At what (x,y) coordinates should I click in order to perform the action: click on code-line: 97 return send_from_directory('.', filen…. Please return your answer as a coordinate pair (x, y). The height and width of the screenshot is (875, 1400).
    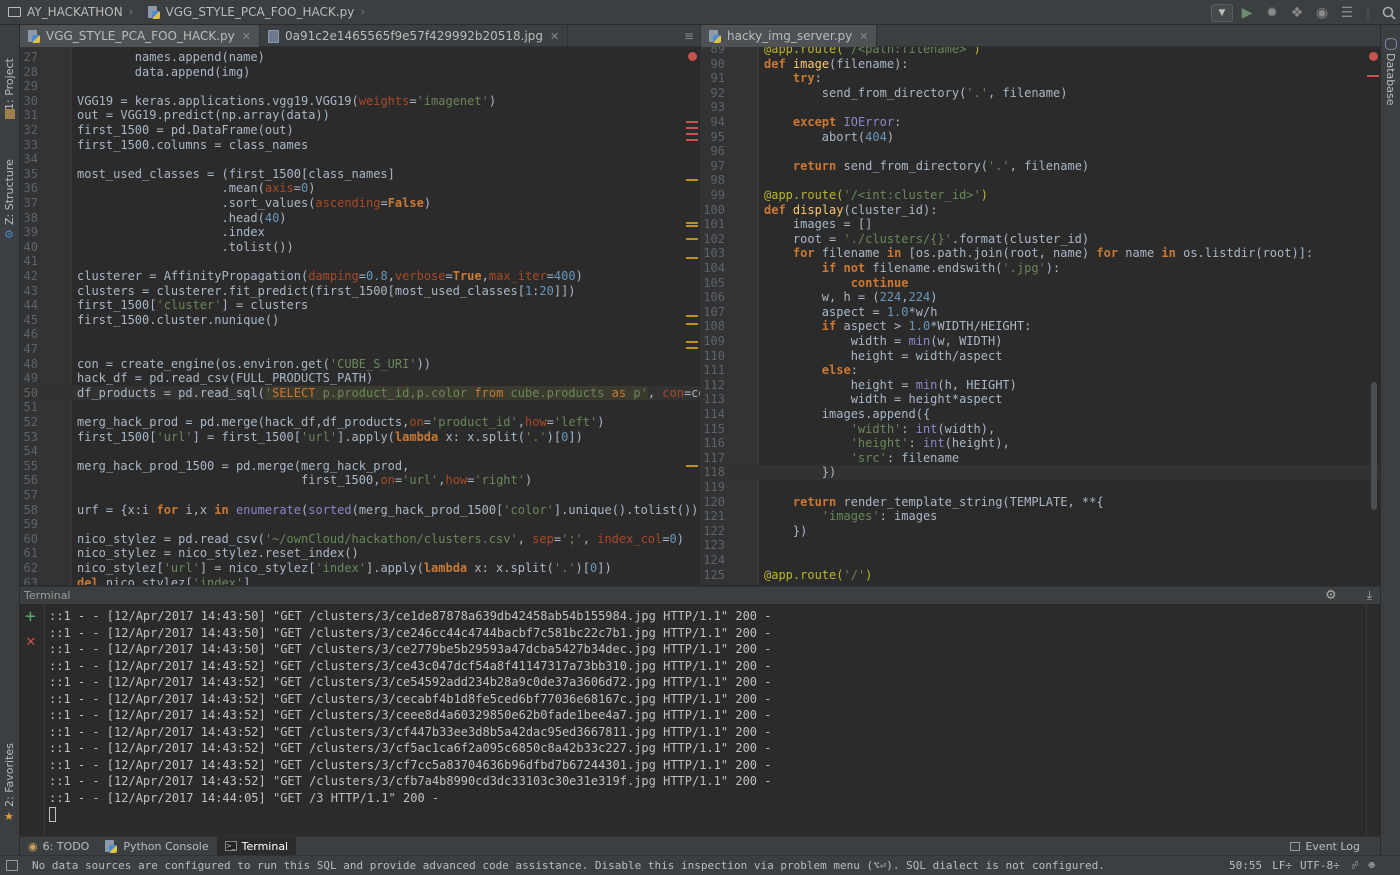
    Looking at the image, I should click on (1040, 166).